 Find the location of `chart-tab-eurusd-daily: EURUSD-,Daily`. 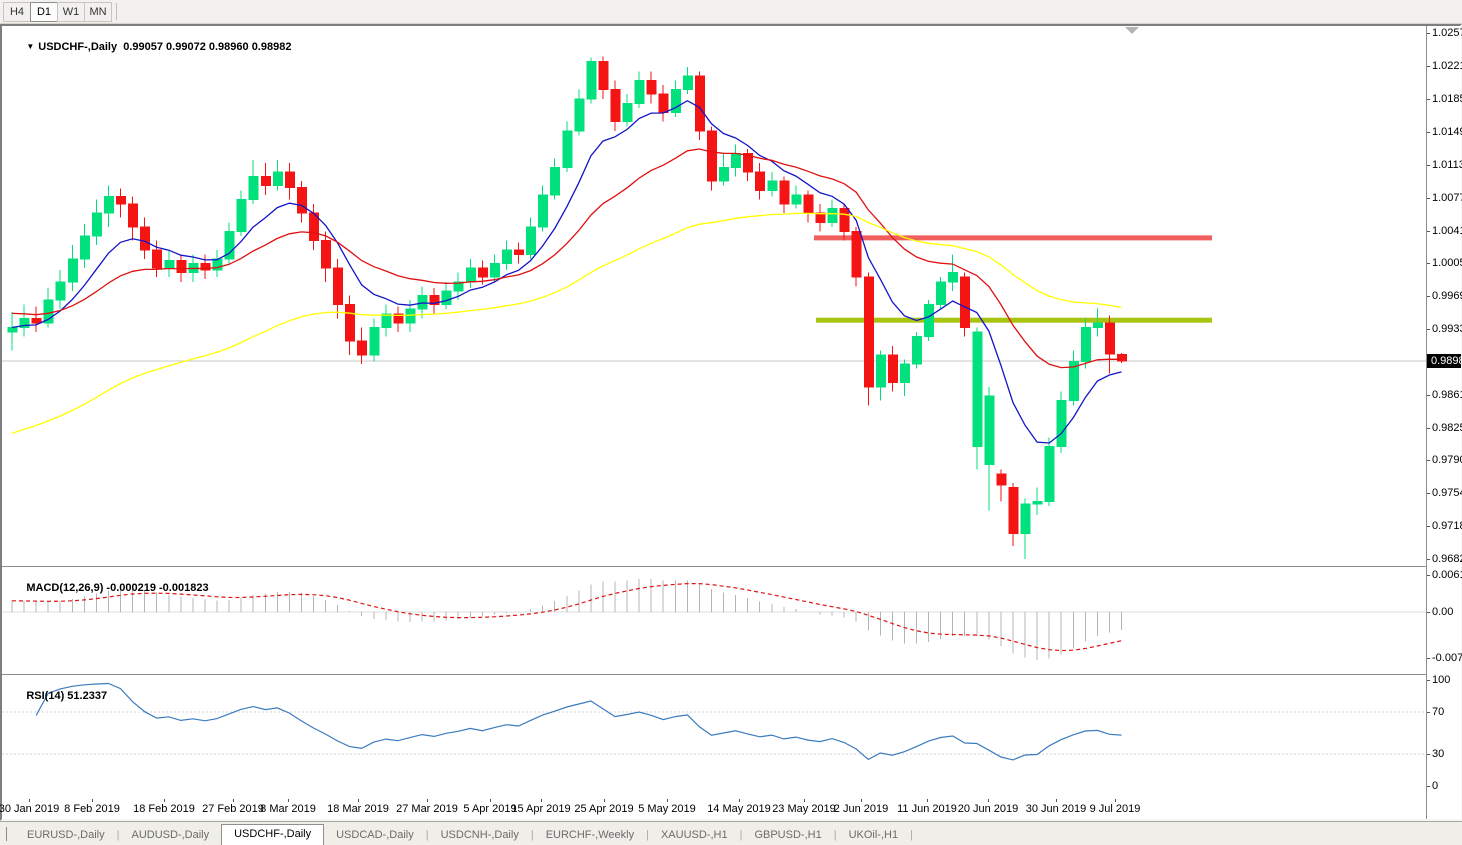

chart-tab-eurusd-daily: EURUSD-,Daily is located at coordinates (66, 835).